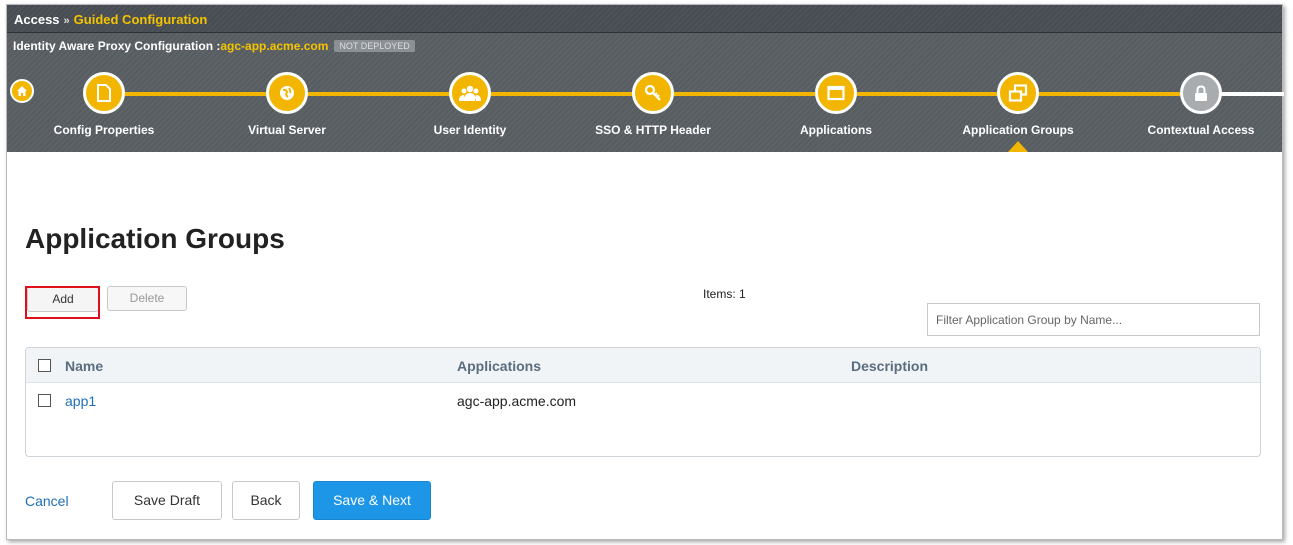 This screenshot has width=1293, height=545. Describe the element at coordinates (644, 19) in the screenshot. I see `breadcrumb: Access» Guided Configuration` at that location.